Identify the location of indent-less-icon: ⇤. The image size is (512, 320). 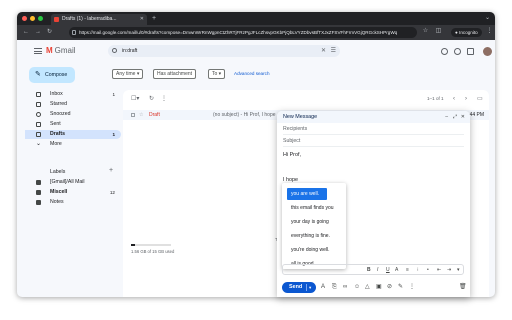
(439, 270).